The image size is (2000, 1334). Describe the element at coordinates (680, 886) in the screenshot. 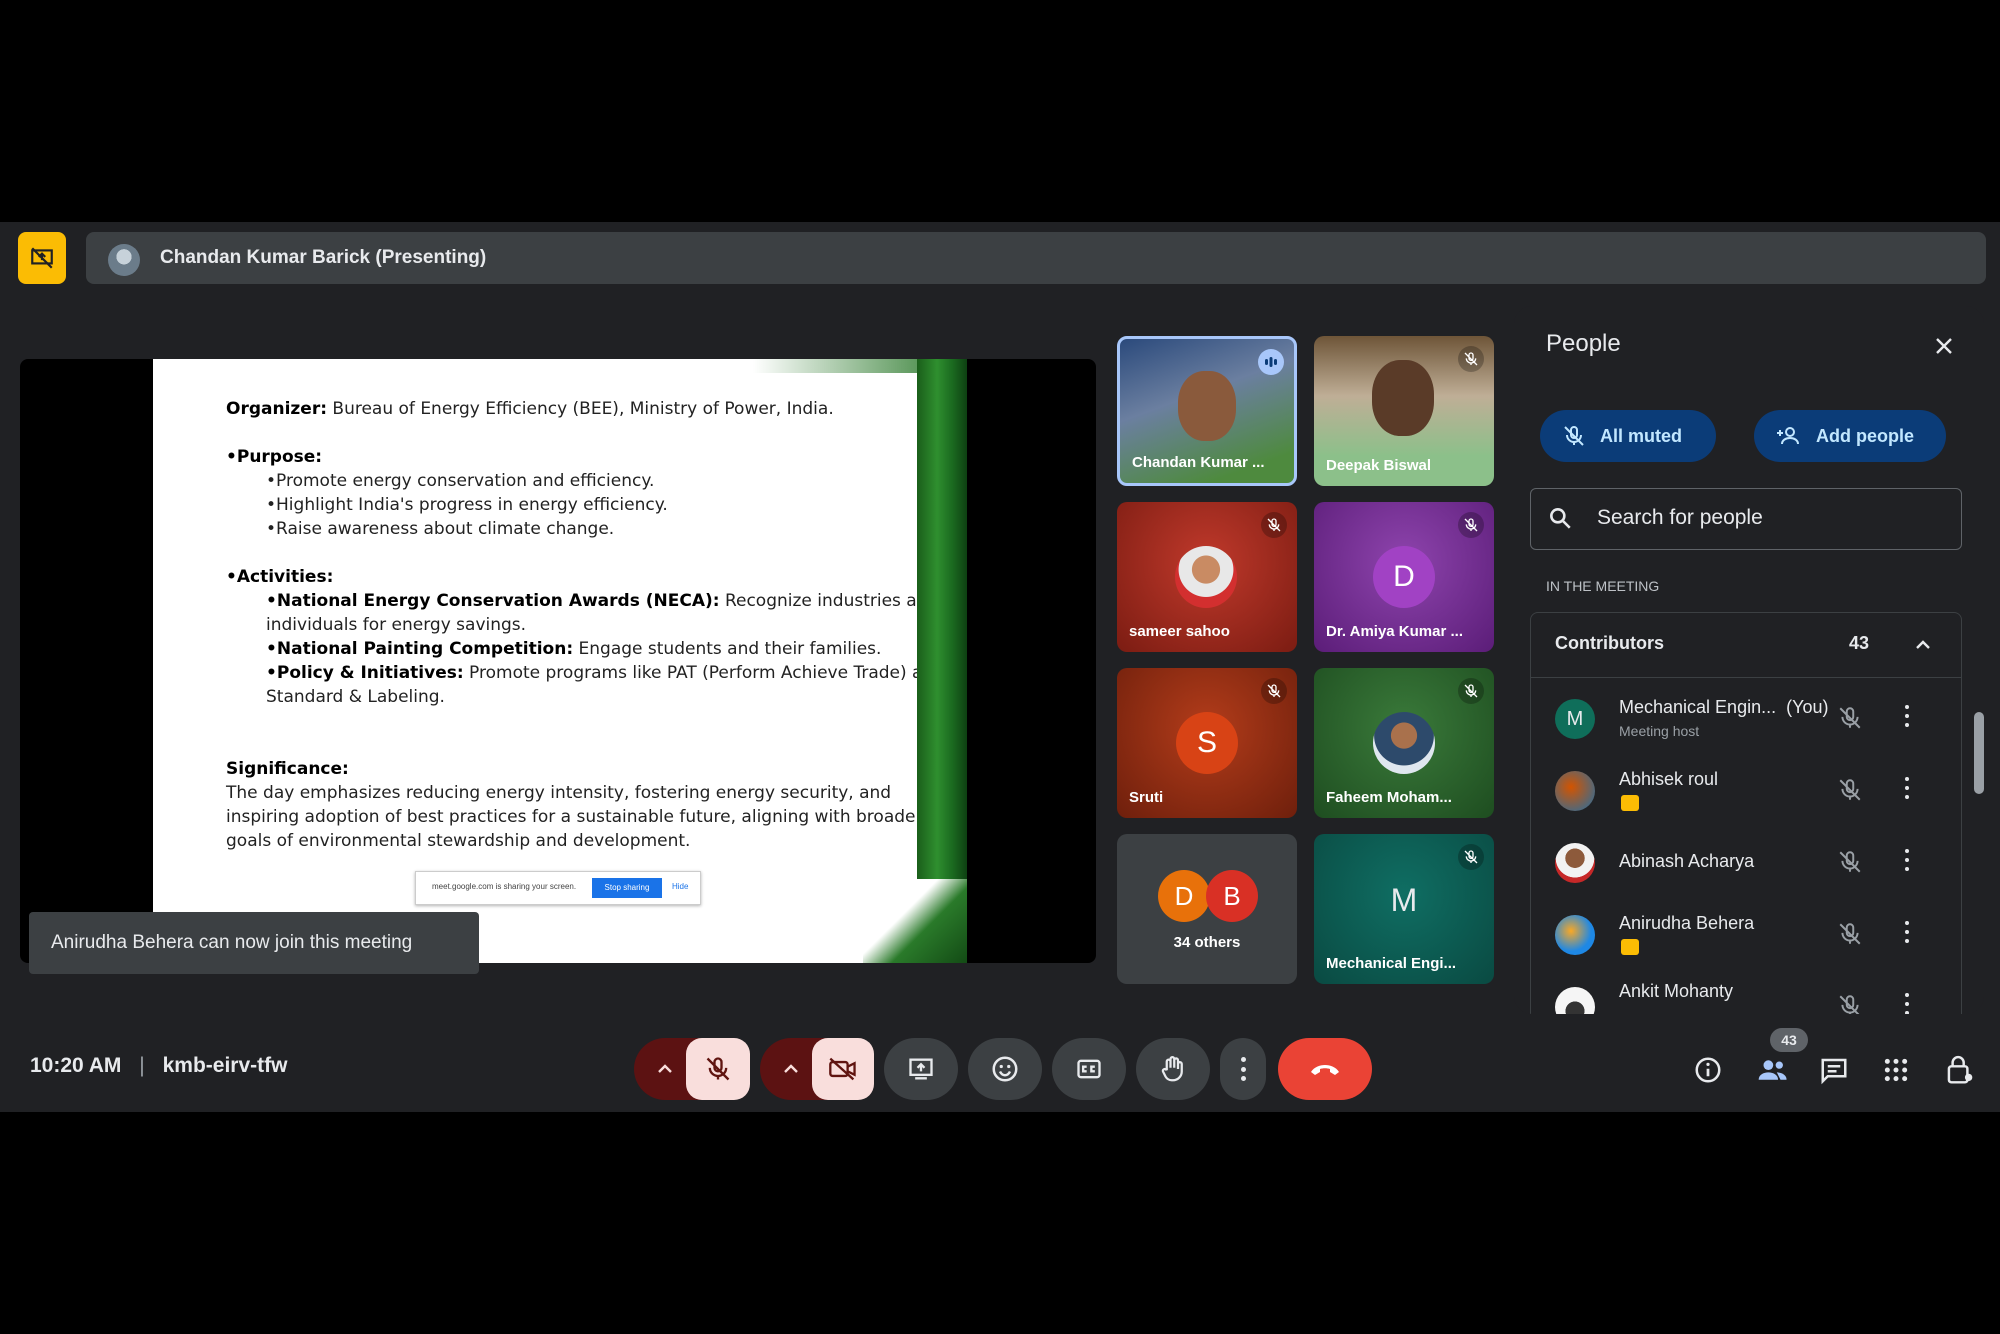

I see `hide-link: Hide` at that location.